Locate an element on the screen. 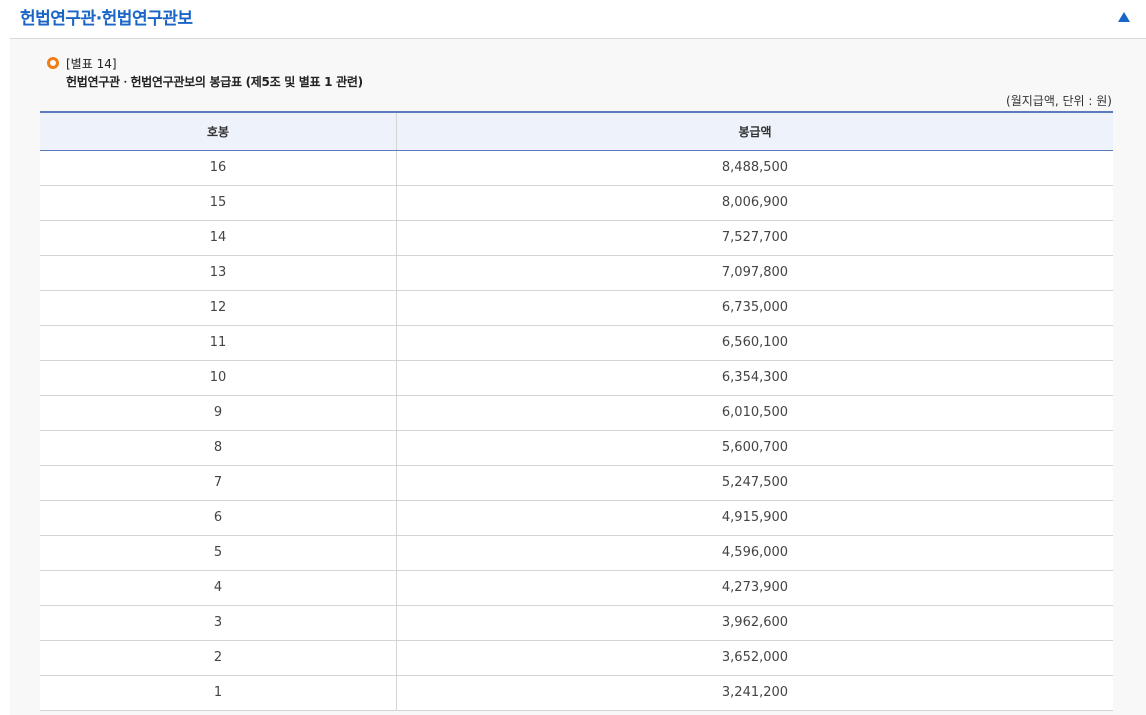 The image size is (1146, 715). step-cell: 4 is located at coordinates (218, 588).